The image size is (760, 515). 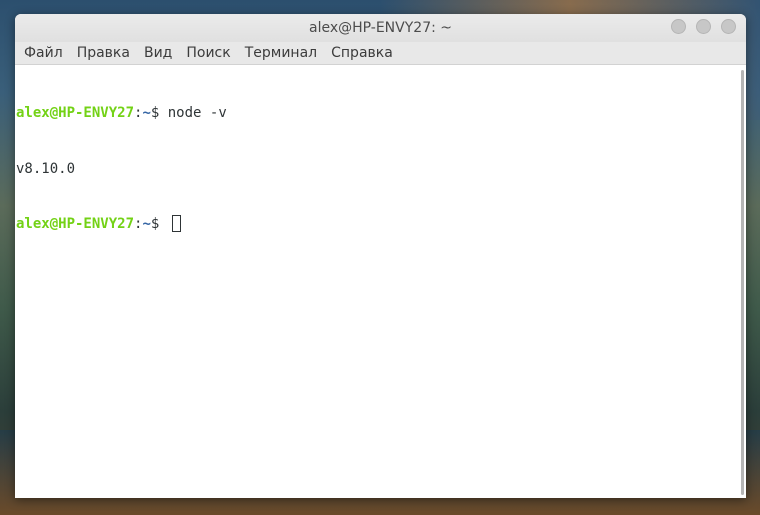 I want to click on window-controls, so click(x=703, y=26).